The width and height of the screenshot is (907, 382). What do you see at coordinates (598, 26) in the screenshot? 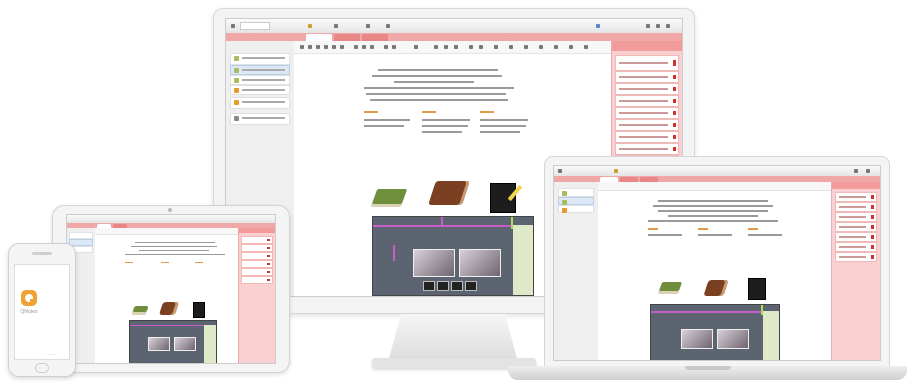
I see `user-icon` at bounding box center [598, 26].